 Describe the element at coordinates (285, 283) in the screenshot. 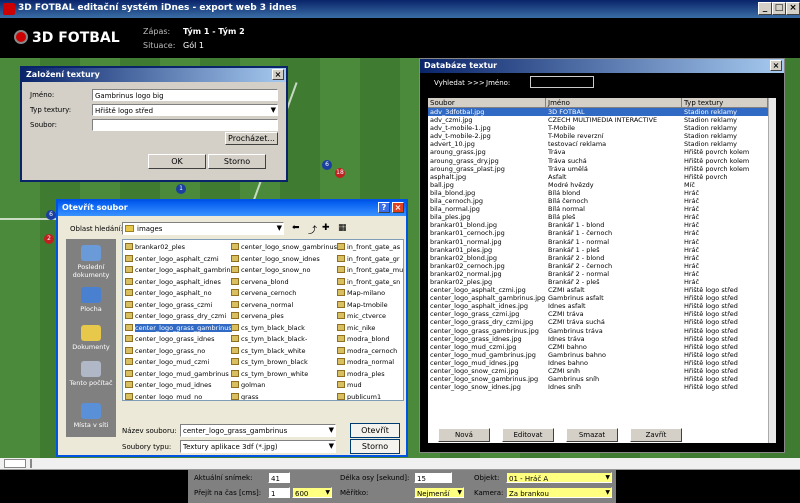

I see `list-item: cervena_blond` at that location.